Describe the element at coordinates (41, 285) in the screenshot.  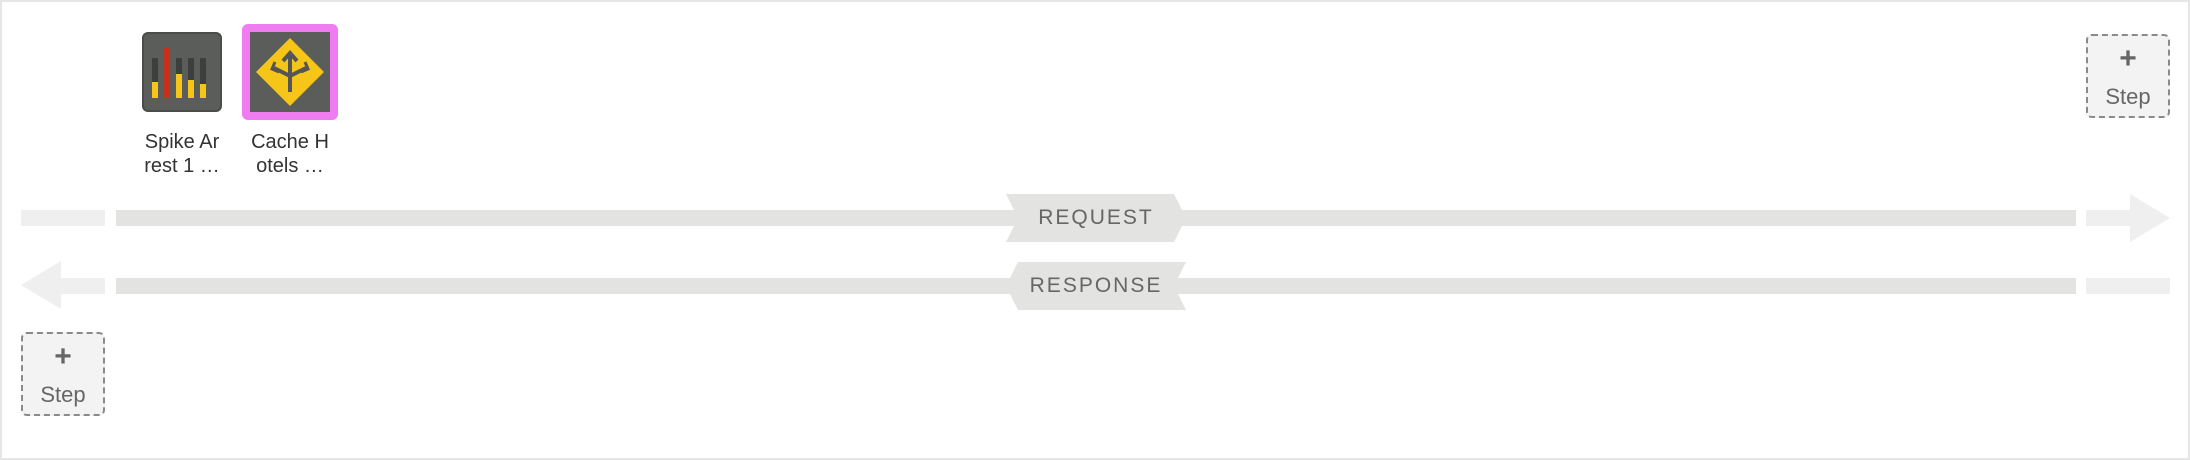
I see `response-arrow-icon` at that location.